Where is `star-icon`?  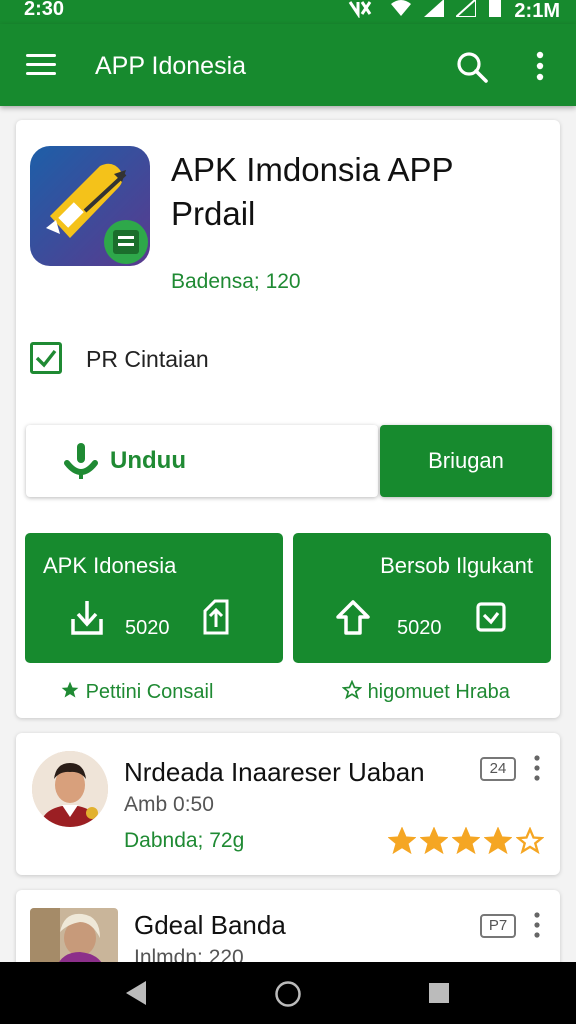
star-icon is located at coordinates (70, 689).